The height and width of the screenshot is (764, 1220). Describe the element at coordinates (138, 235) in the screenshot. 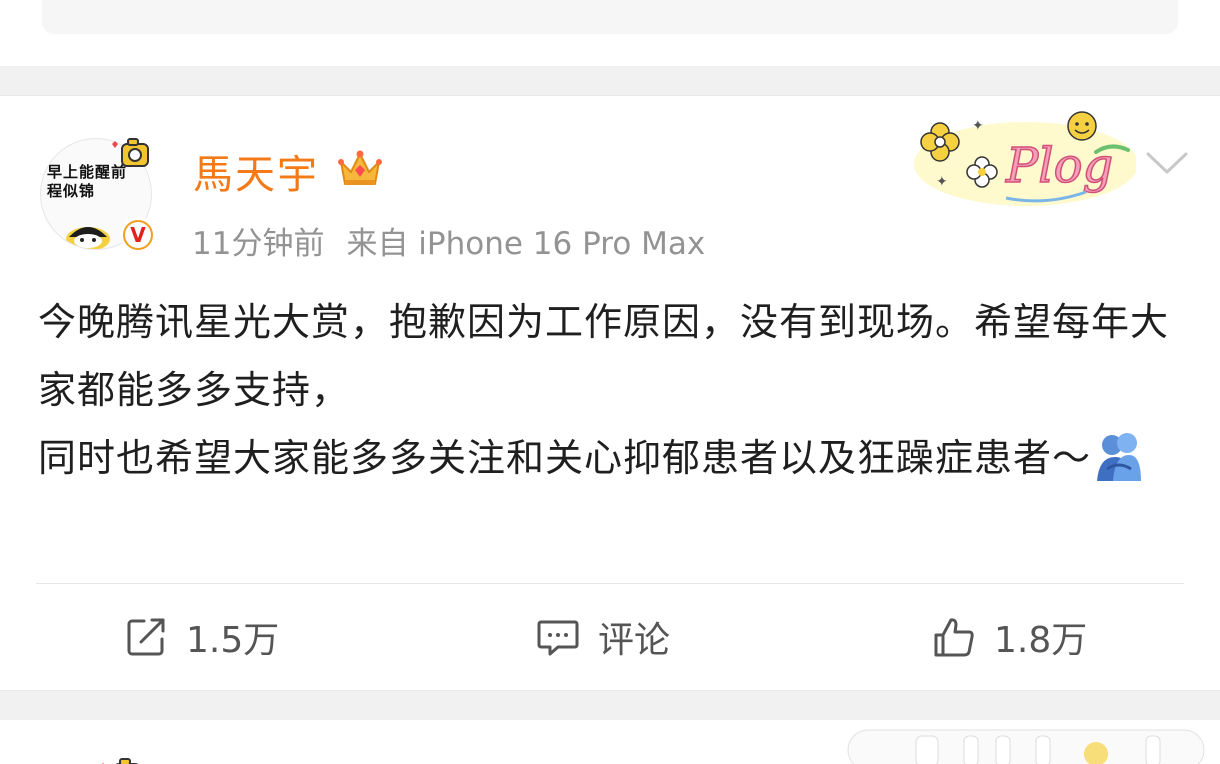

I see `verified-icon: V` at that location.